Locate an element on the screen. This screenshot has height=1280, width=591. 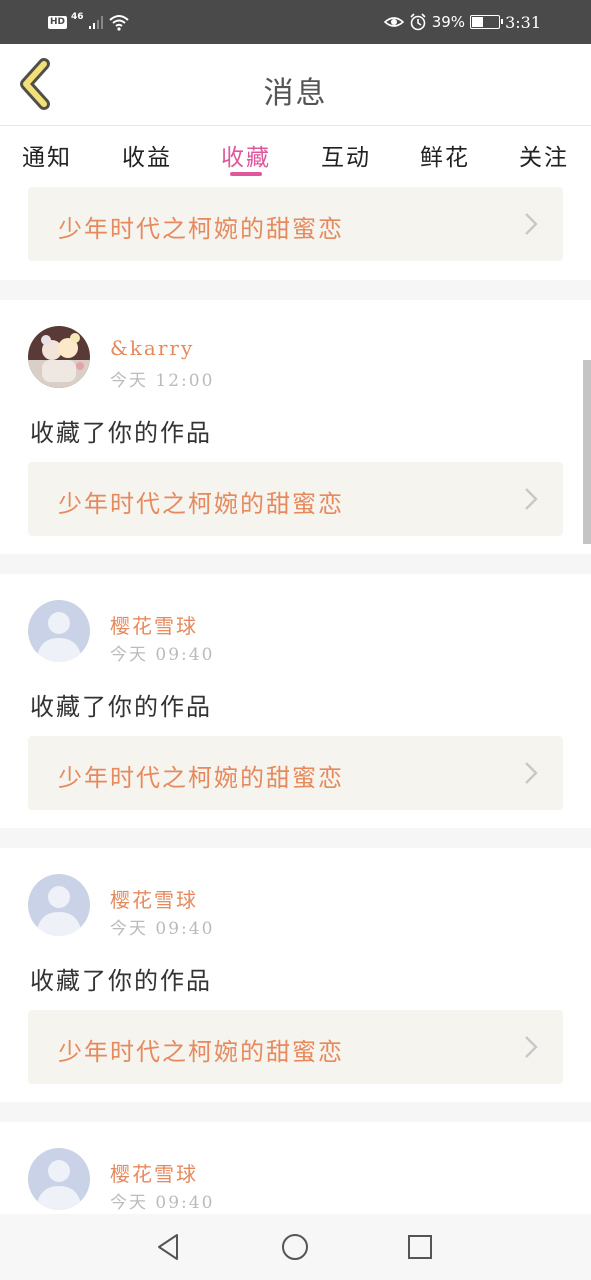
status-left: HD 46 is located at coordinates (89, 22).